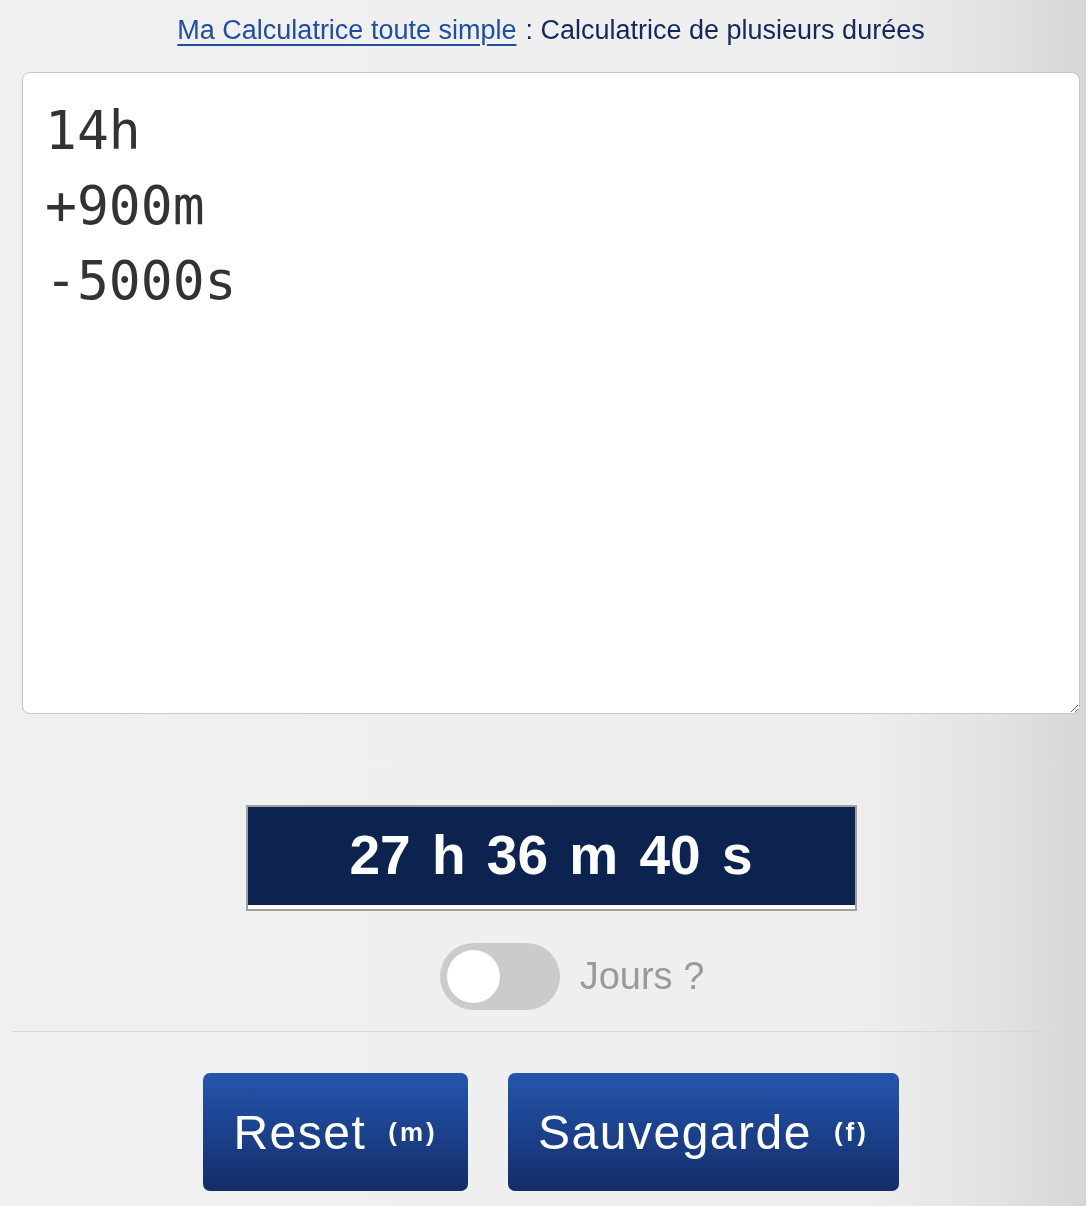 This screenshot has width=1086, height=1206. Describe the element at coordinates (725, 30) in the screenshot. I see `page-title: : Calculatrice de plusieurs durées` at that location.